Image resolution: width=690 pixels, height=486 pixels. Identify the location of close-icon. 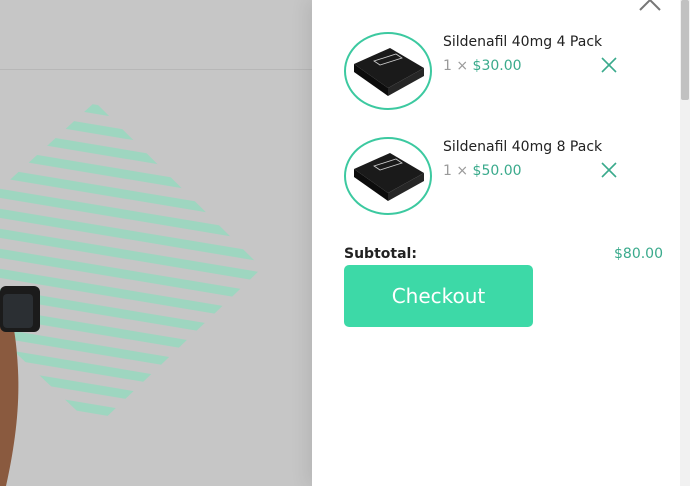
(650, 5).